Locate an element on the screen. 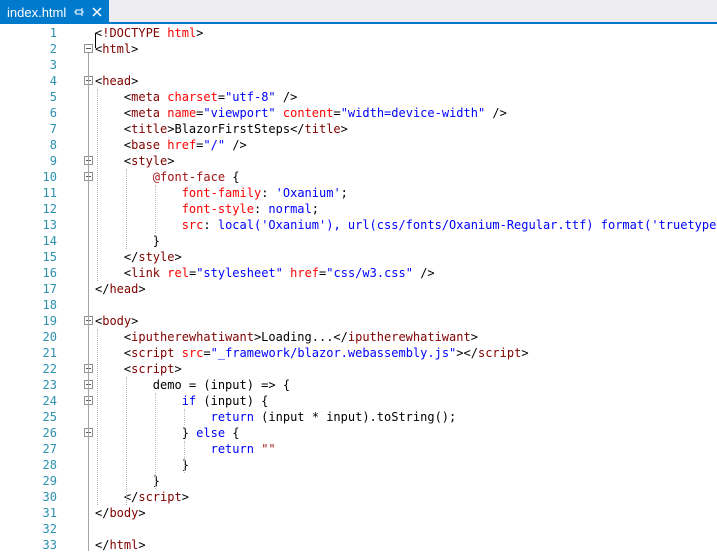 The image size is (717, 559). code-text: </script> is located at coordinates (142, 497).